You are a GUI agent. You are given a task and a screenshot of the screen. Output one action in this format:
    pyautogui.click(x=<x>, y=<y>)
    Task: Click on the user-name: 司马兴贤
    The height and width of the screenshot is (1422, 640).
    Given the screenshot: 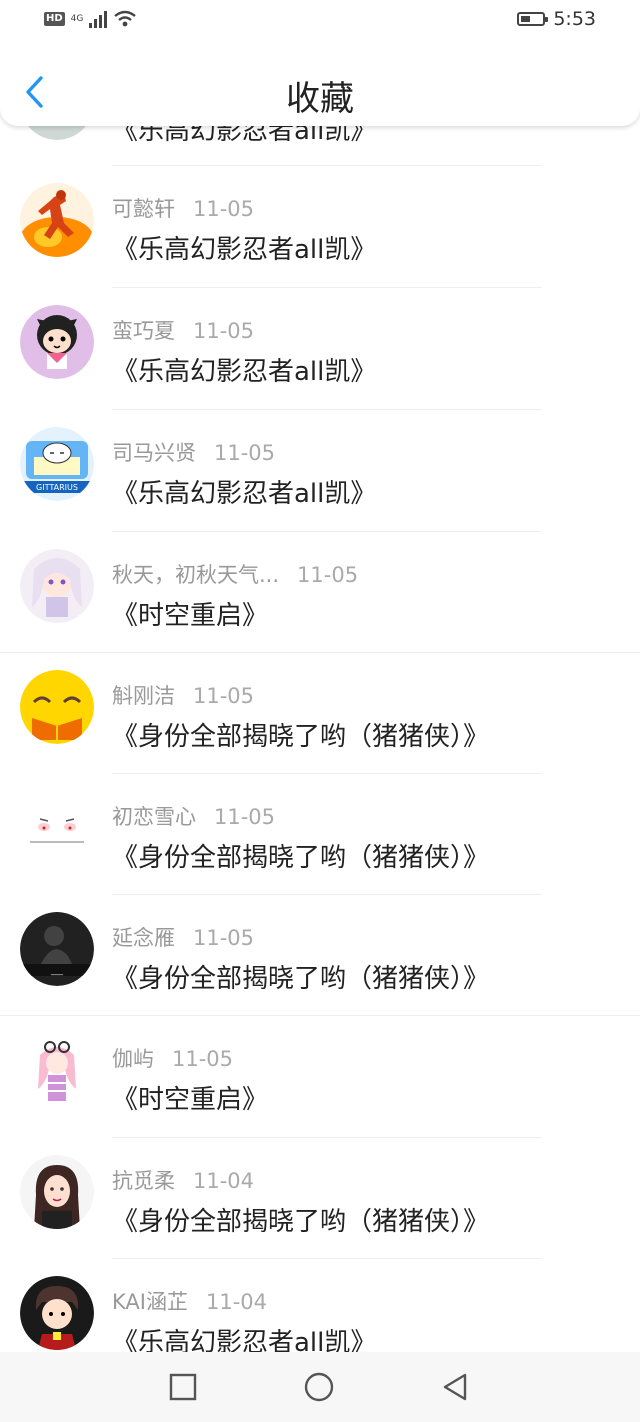 What is the action you would take?
    pyautogui.click(x=154, y=452)
    